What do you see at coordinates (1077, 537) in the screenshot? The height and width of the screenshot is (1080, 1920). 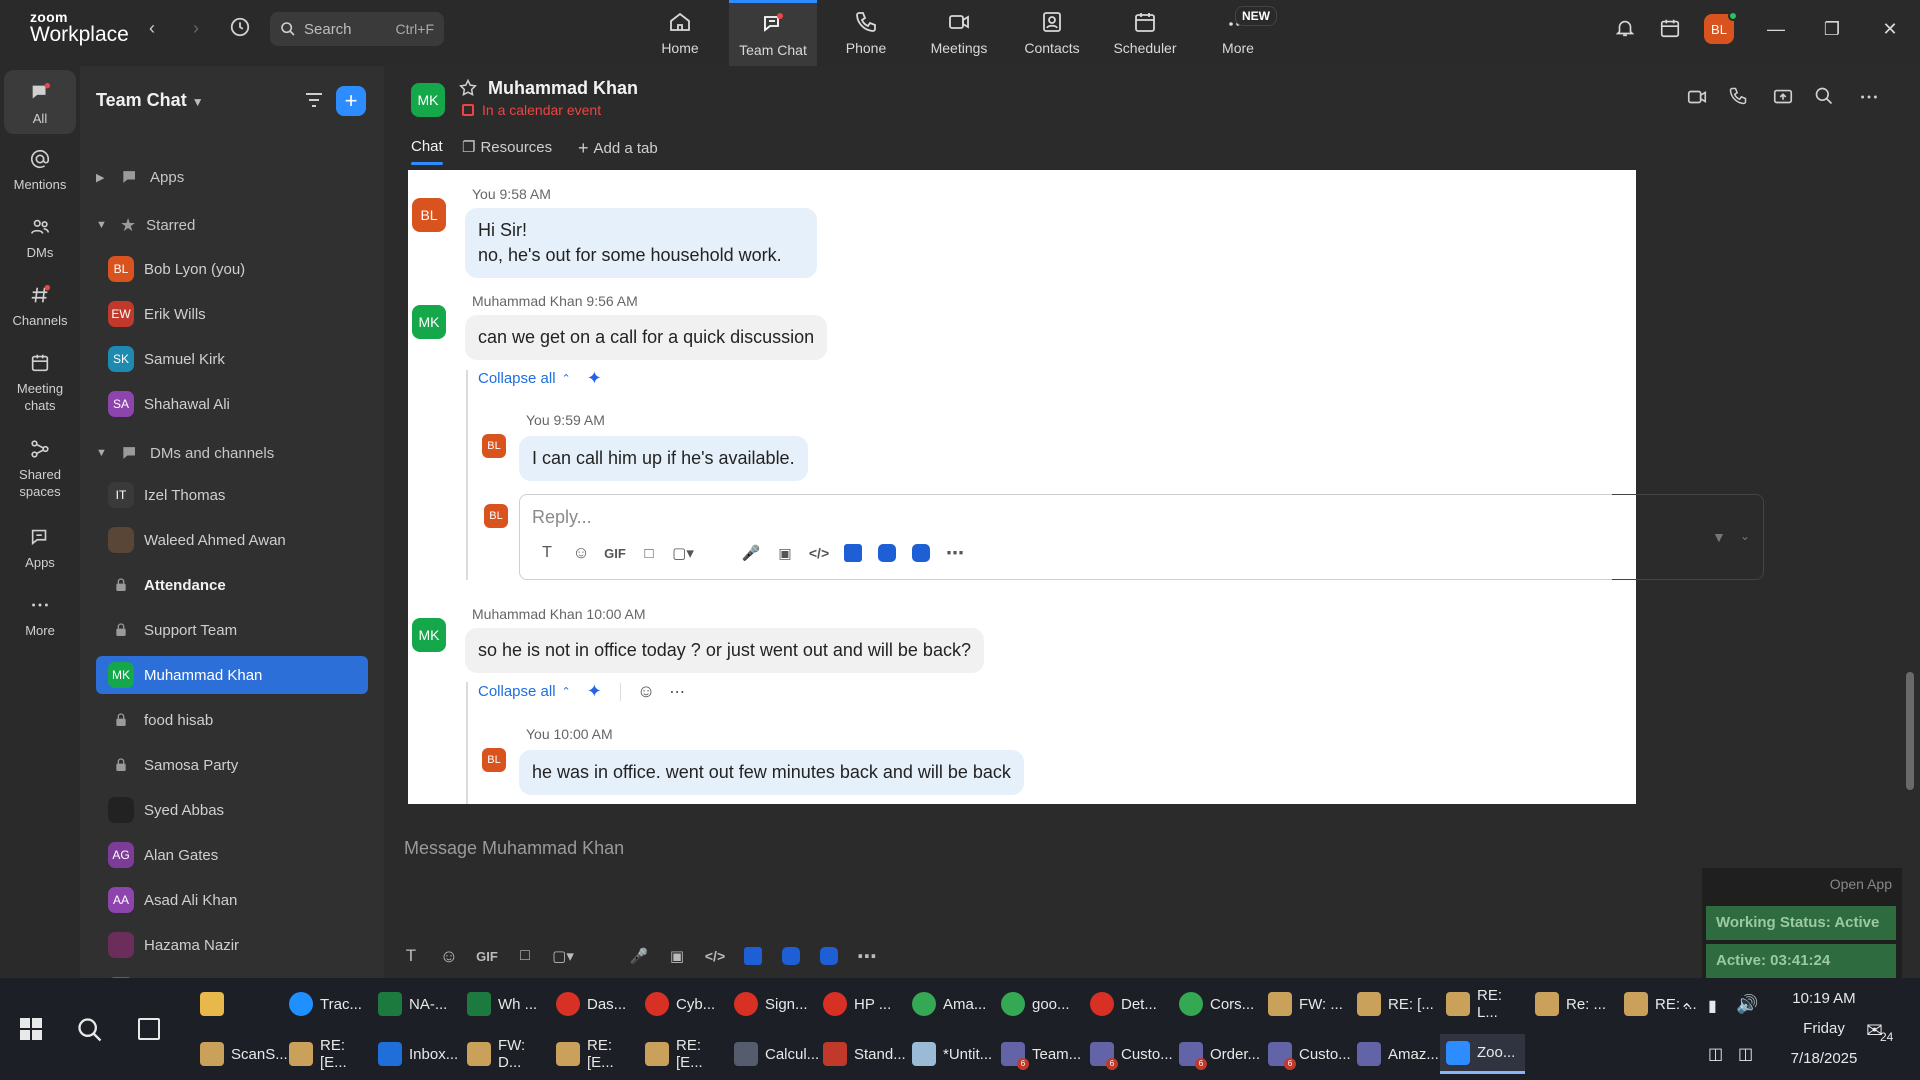 I see `reply-input: Reply... T ☺ GIF □ ▢▾ 🎤 ▣ </> ⋯` at bounding box center [1077, 537].